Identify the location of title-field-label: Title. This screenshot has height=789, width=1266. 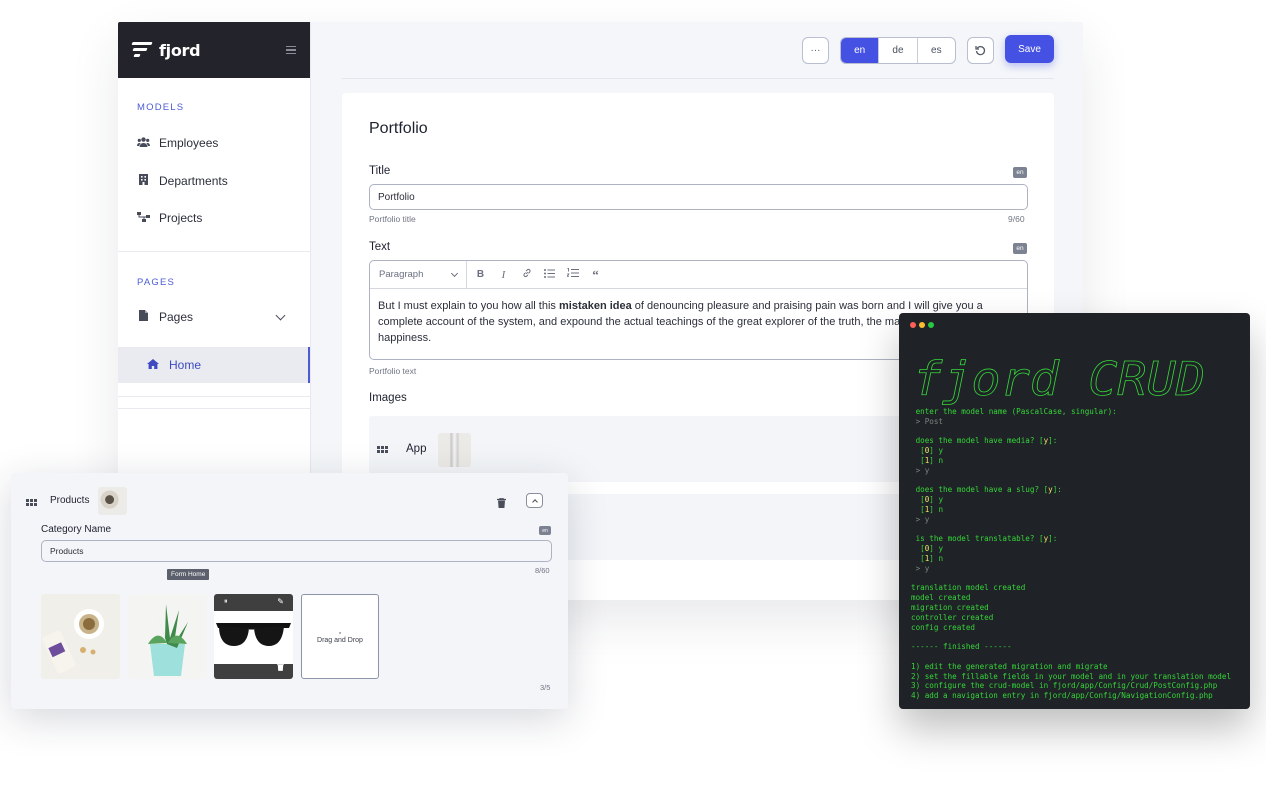
(380, 171).